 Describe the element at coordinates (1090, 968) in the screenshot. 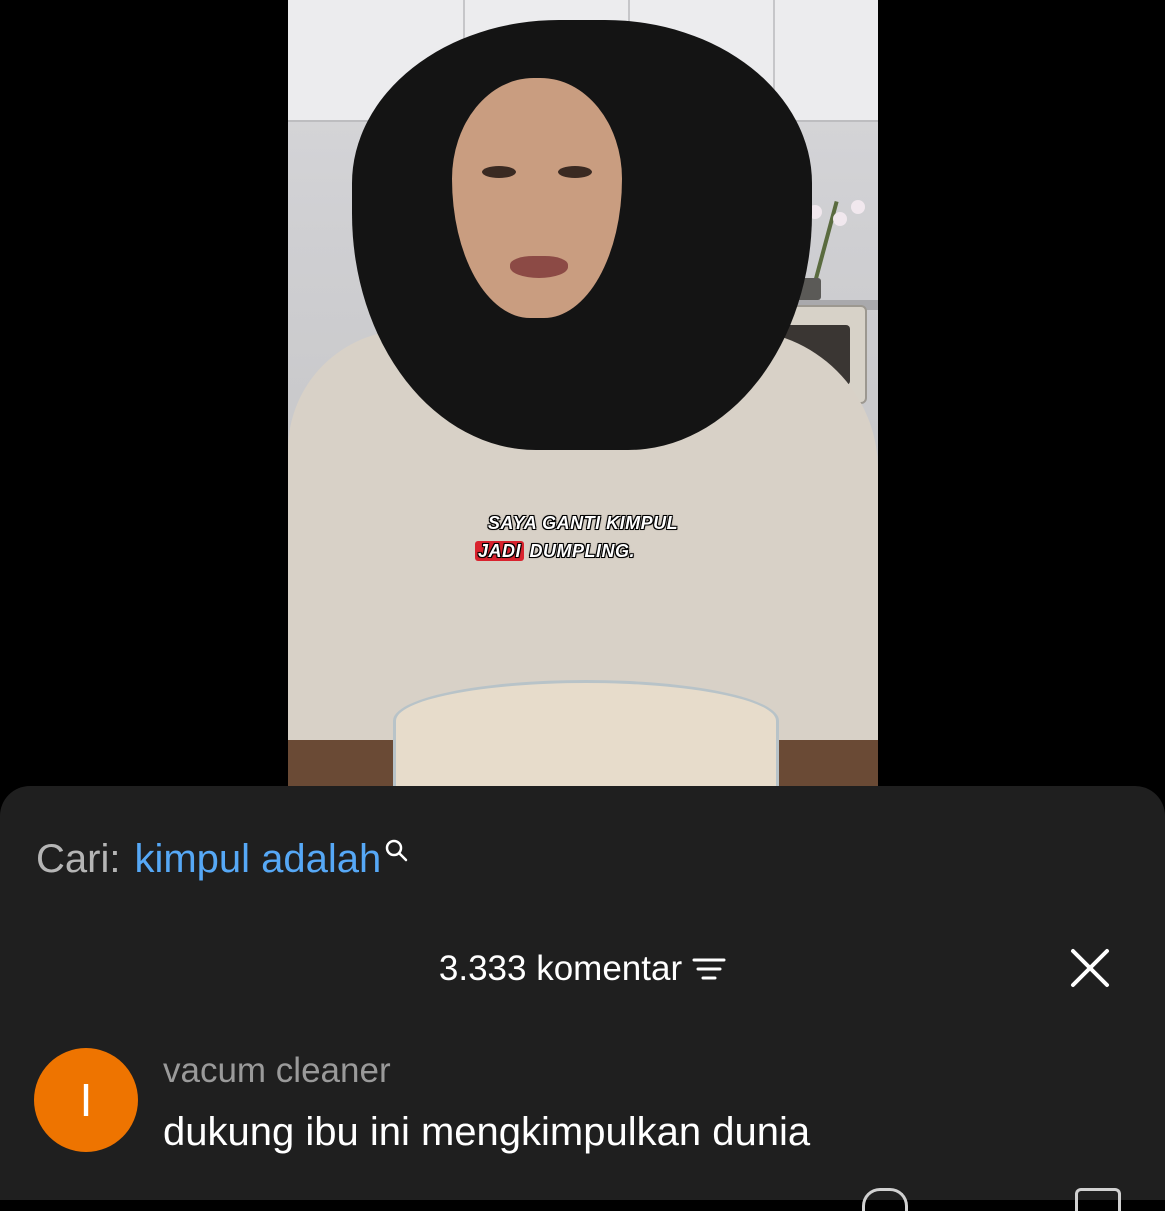

I see `close-icon` at that location.